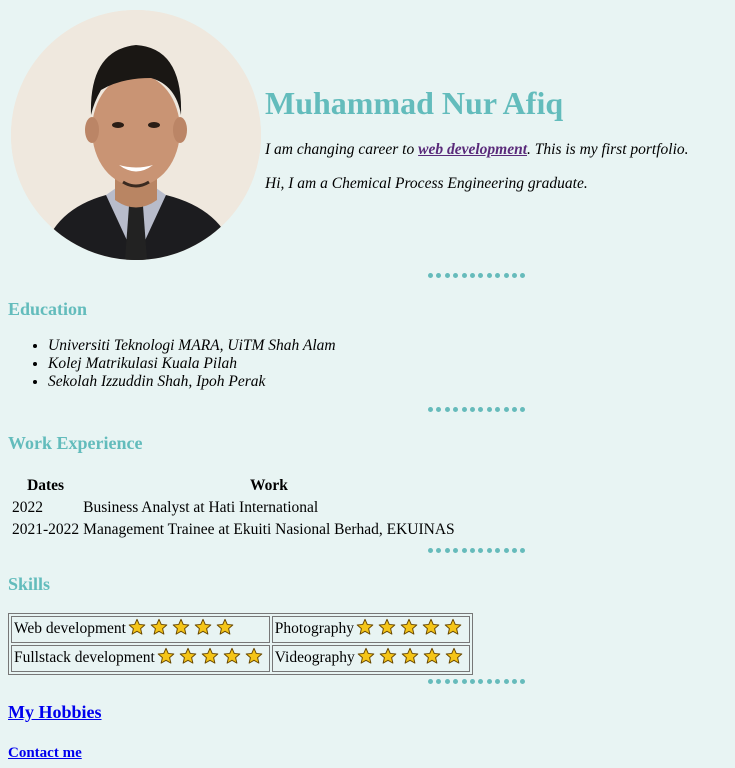  Describe the element at coordinates (192, 364) in the screenshot. I see `list-item: Kolej Matrikulasi Kuala Pilah` at that location.